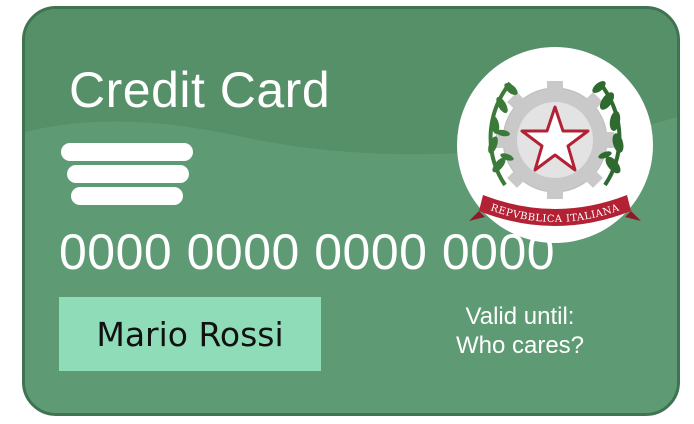  Describe the element at coordinates (200, 90) in the screenshot. I see `card-title: Credit Card` at that location.